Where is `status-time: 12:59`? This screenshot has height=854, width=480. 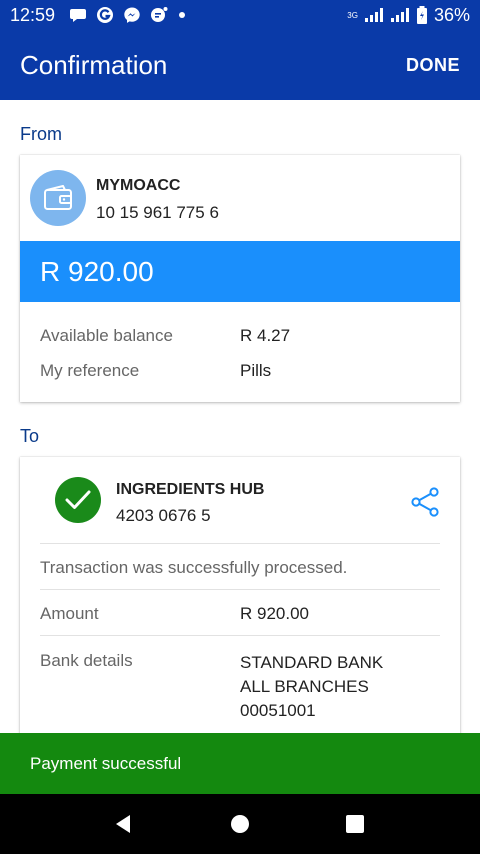 status-time: 12:59 is located at coordinates (33, 14).